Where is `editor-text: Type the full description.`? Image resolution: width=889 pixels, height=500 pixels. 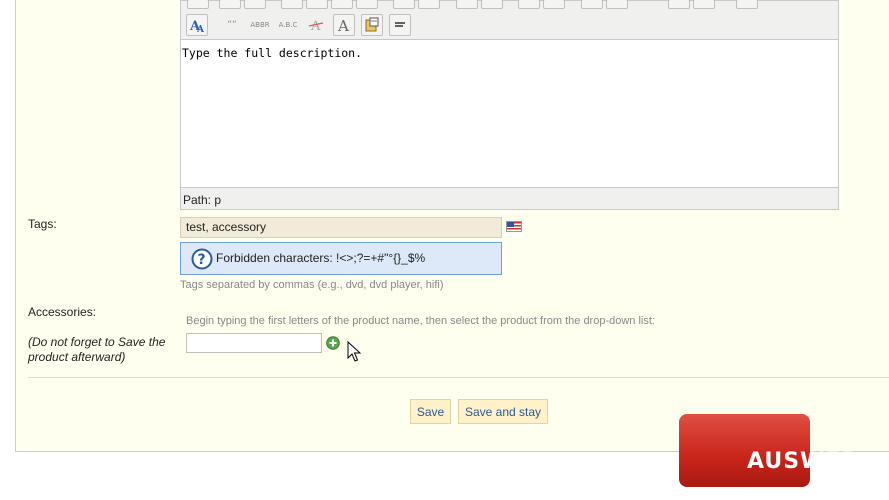
editor-text: Type the full description. is located at coordinates (272, 53).